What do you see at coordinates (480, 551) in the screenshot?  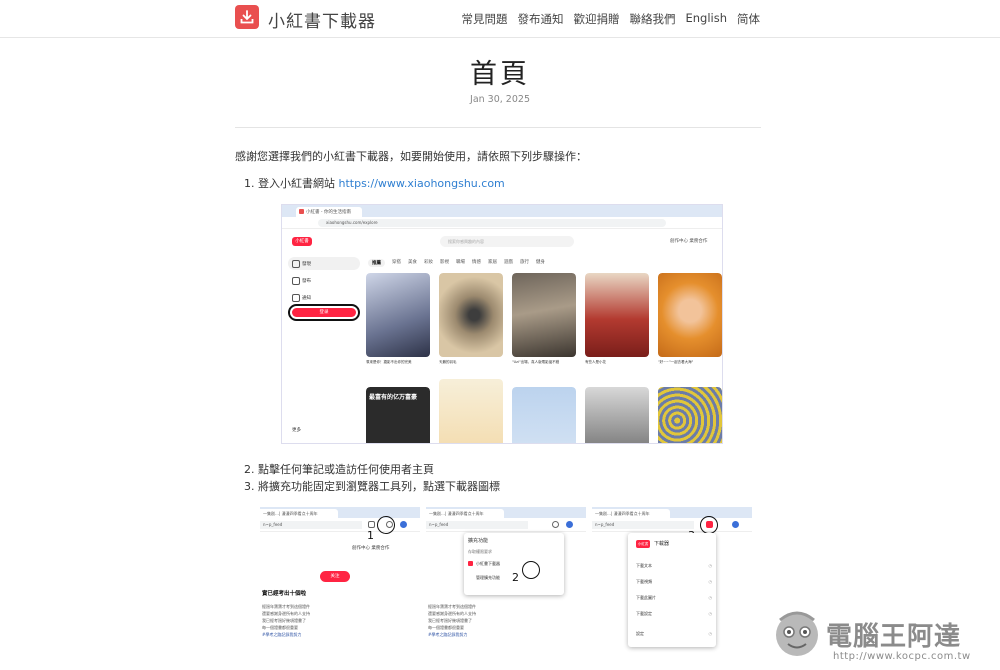 I see `popup-subtitle: 存取權限要求` at bounding box center [480, 551].